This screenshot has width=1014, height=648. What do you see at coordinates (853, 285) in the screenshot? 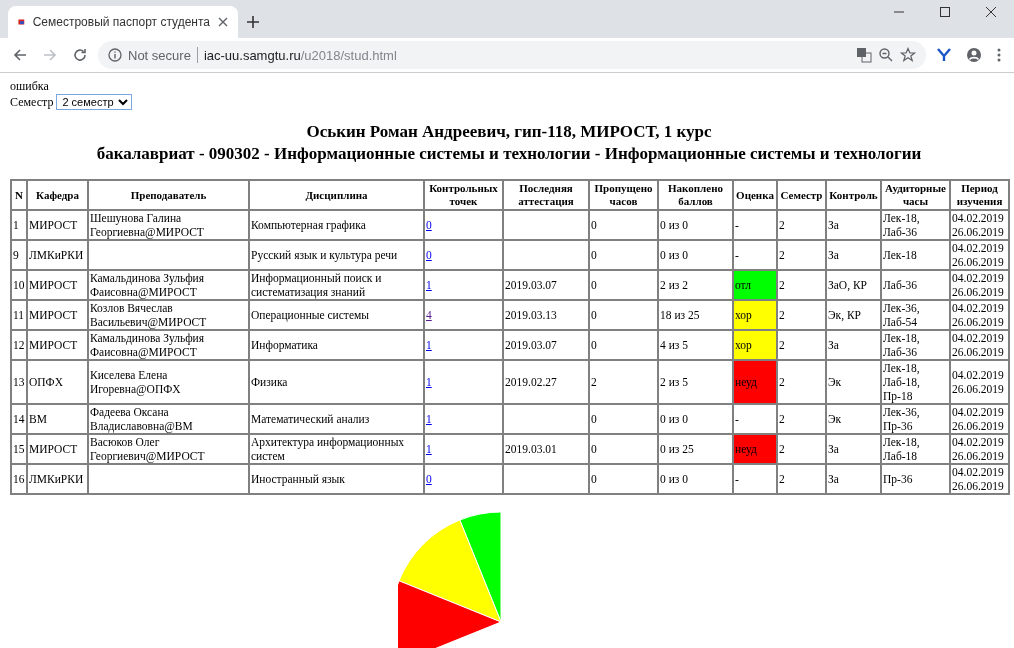
I see `table-cell: ЗаО, КР` at bounding box center [853, 285].